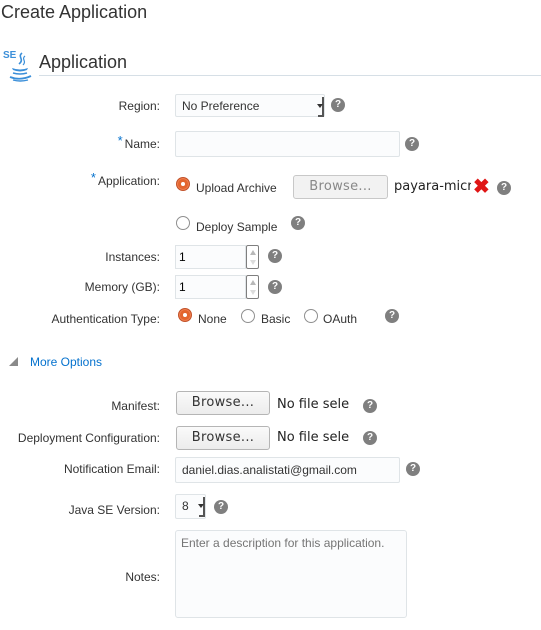 The image size is (541, 630). What do you see at coordinates (313, 404) in the screenshot?
I see `manifest-file-status: No file sele` at bounding box center [313, 404].